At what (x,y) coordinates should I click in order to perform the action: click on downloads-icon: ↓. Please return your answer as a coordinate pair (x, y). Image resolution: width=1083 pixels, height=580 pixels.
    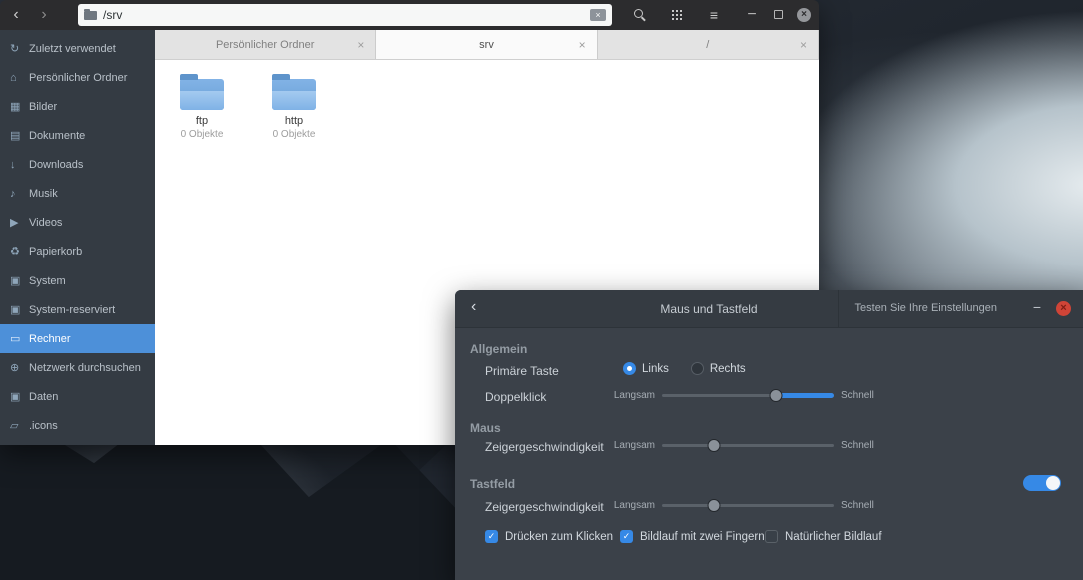
    Looking at the image, I should click on (13, 164).